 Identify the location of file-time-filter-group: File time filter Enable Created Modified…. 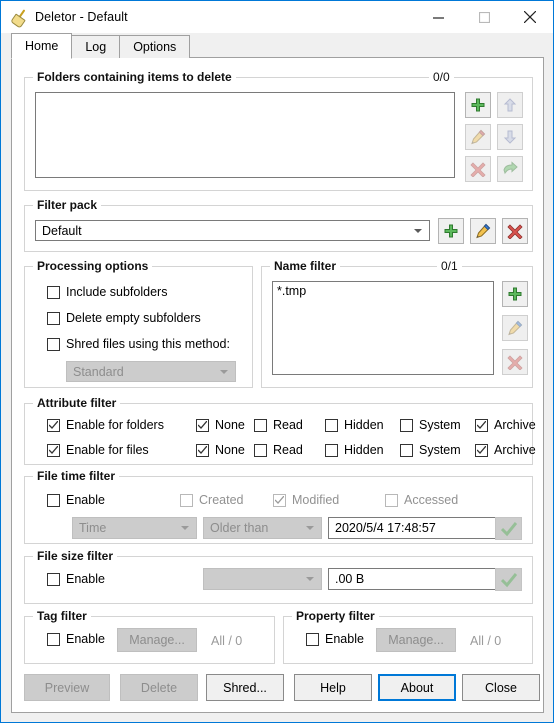
(278, 506).